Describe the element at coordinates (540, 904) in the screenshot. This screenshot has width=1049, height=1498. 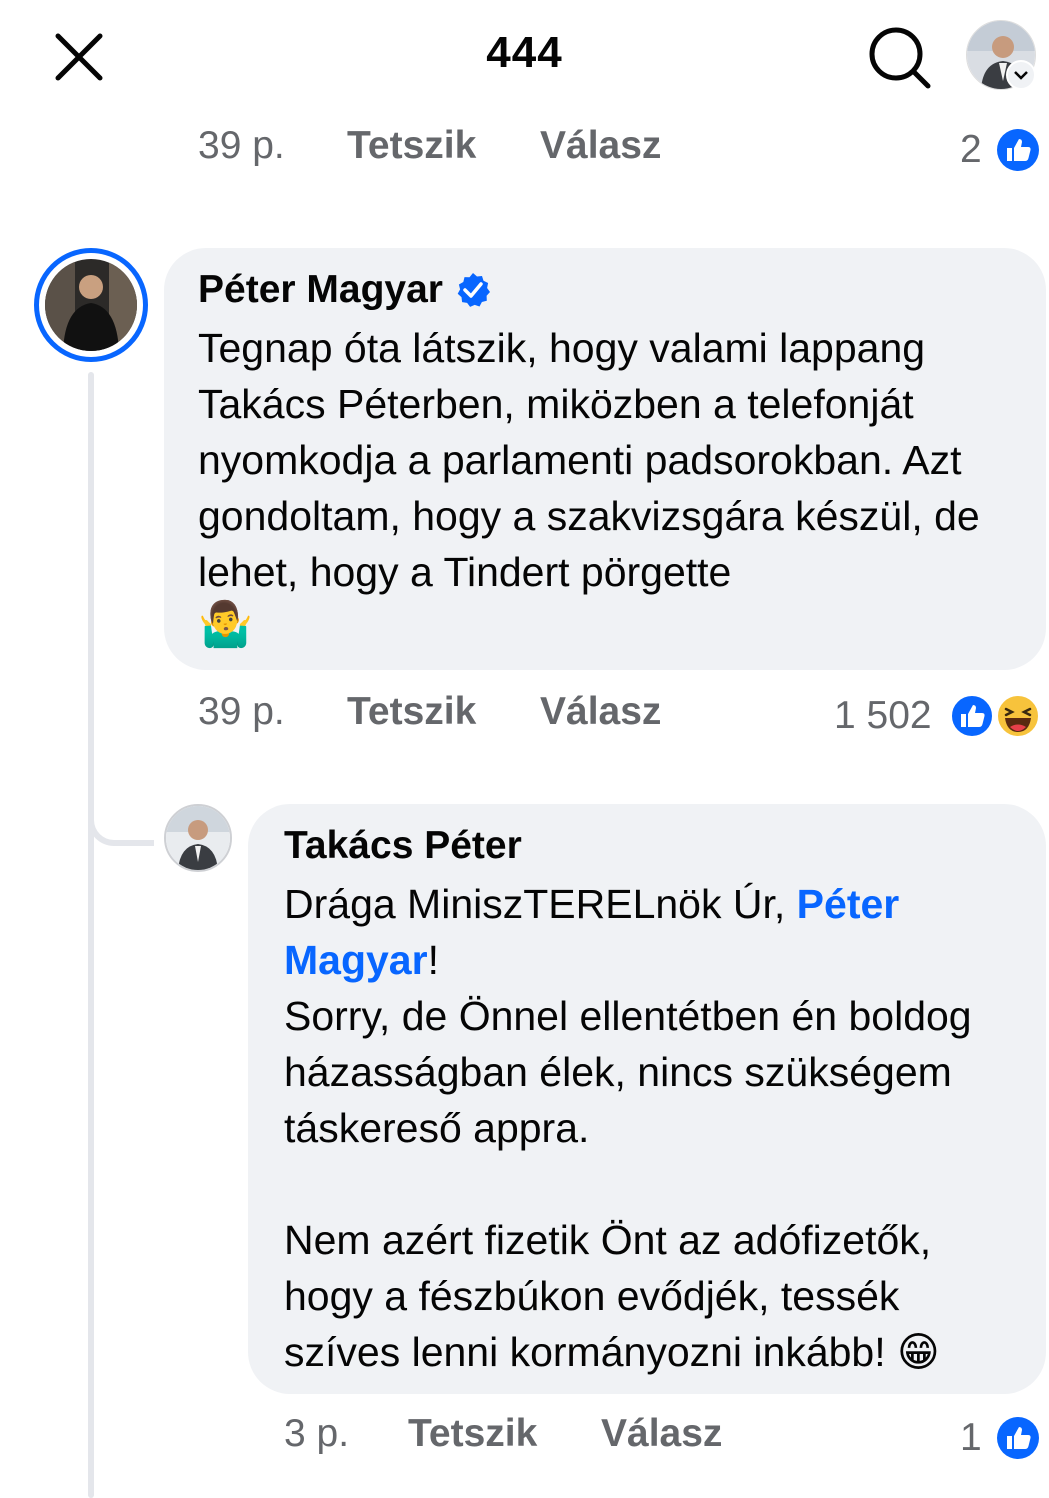
I see `reply-text-before: Drága MiniszTERELnök Úr,` at that location.